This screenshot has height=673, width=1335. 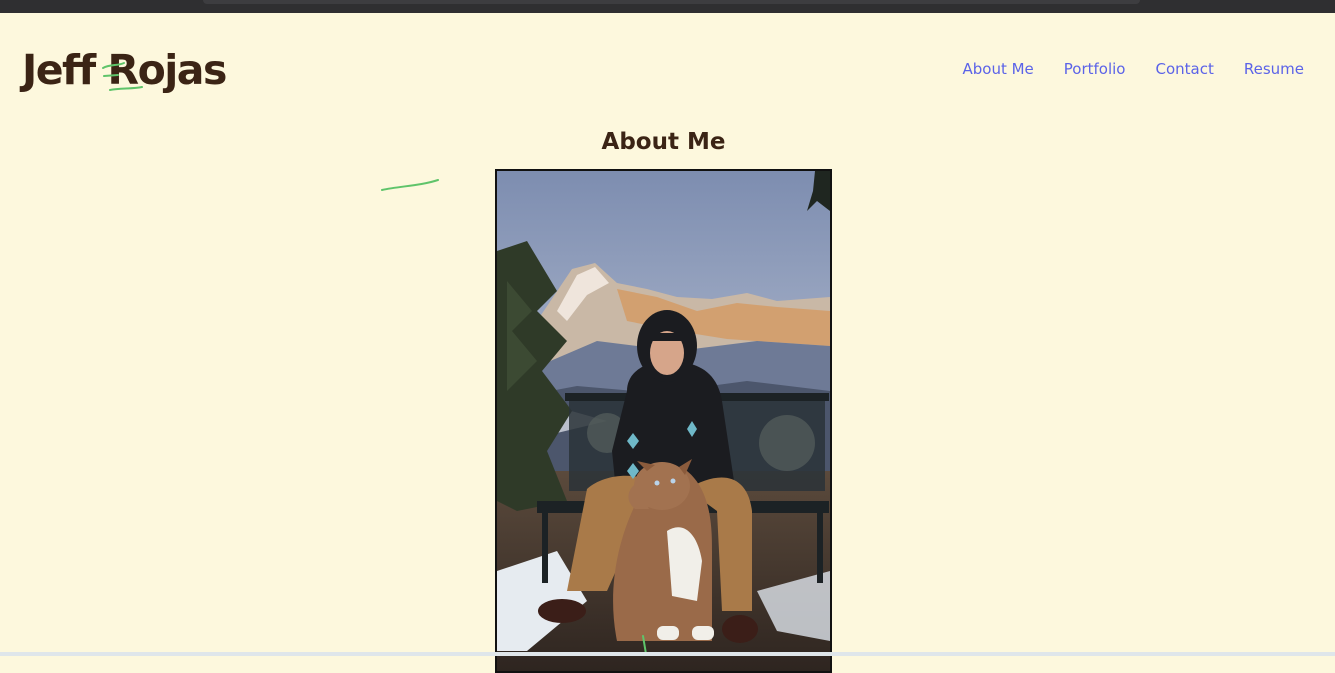 What do you see at coordinates (671, 2) in the screenshot?
I see `address-bar` at bounding box center [671, 2].